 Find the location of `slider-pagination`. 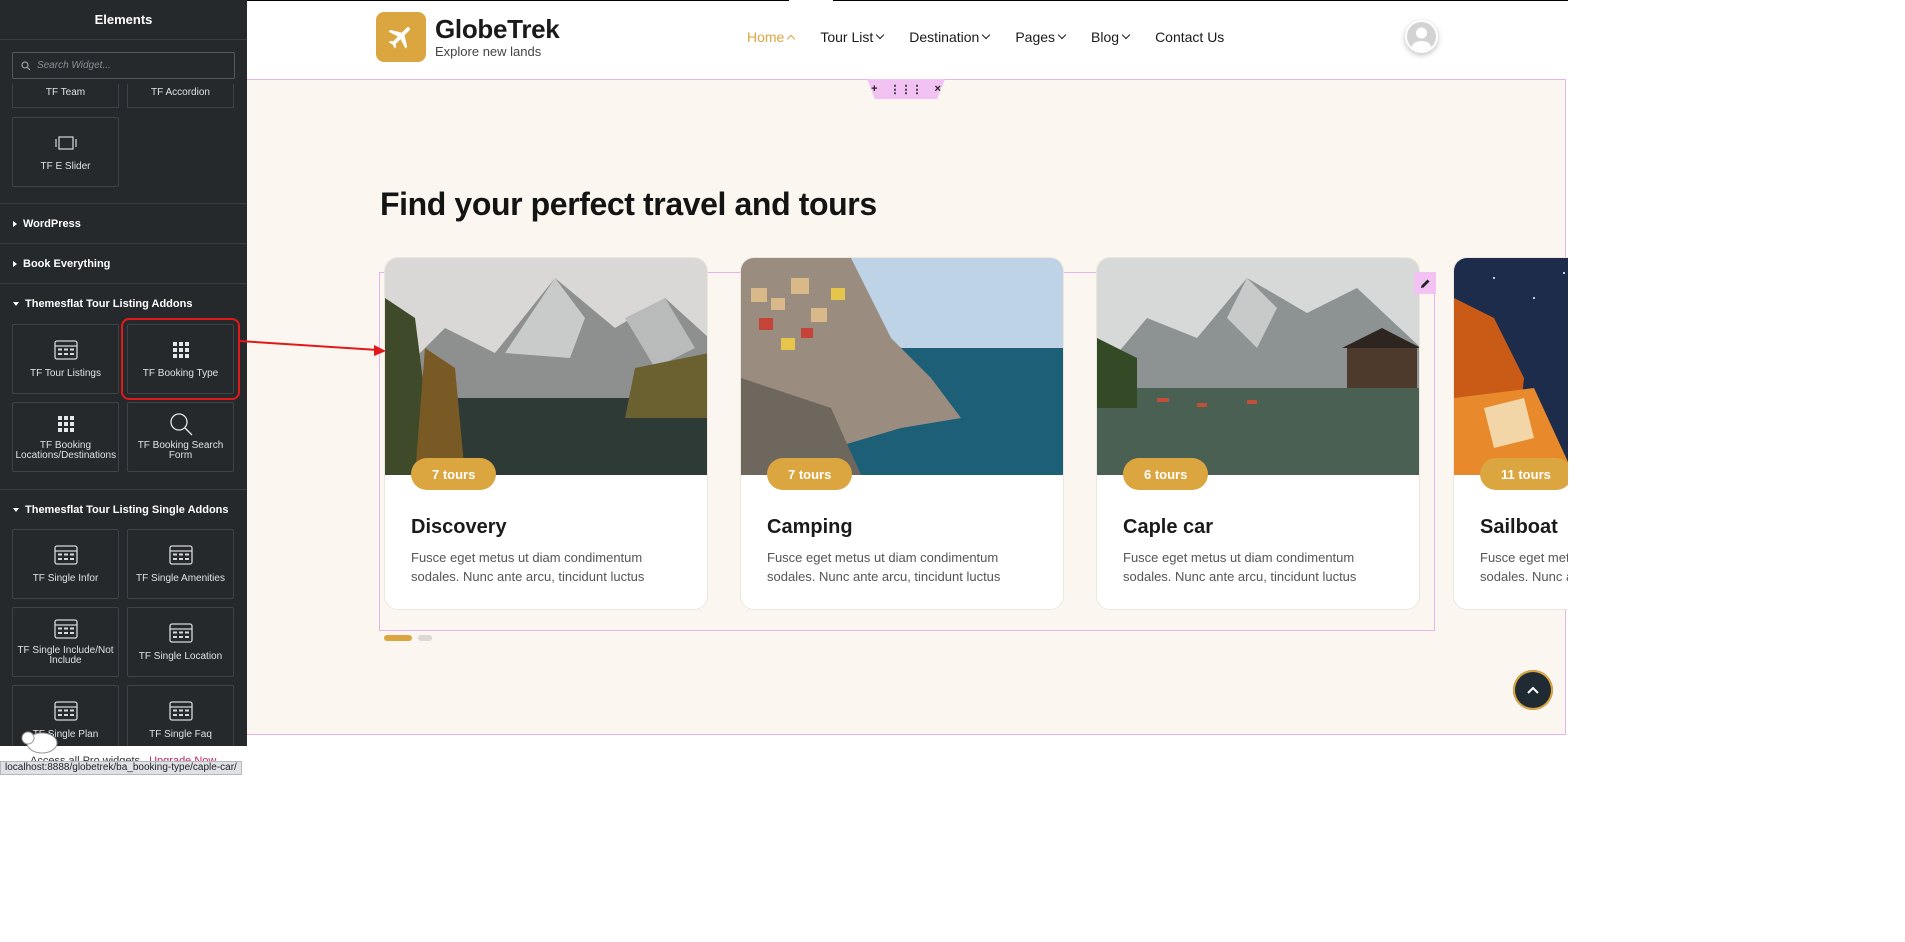

slider-pagination is located at coordinates (408, 638).